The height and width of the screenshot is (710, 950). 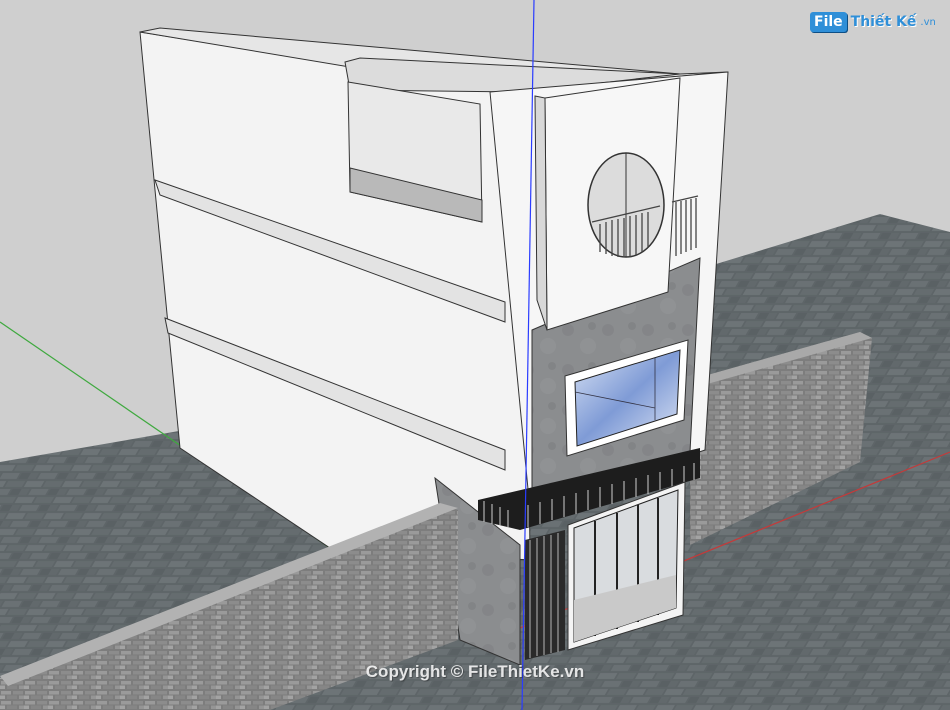 I want to click on site-logo: File Thiết Kế .vn, so click(x=873, y=22).